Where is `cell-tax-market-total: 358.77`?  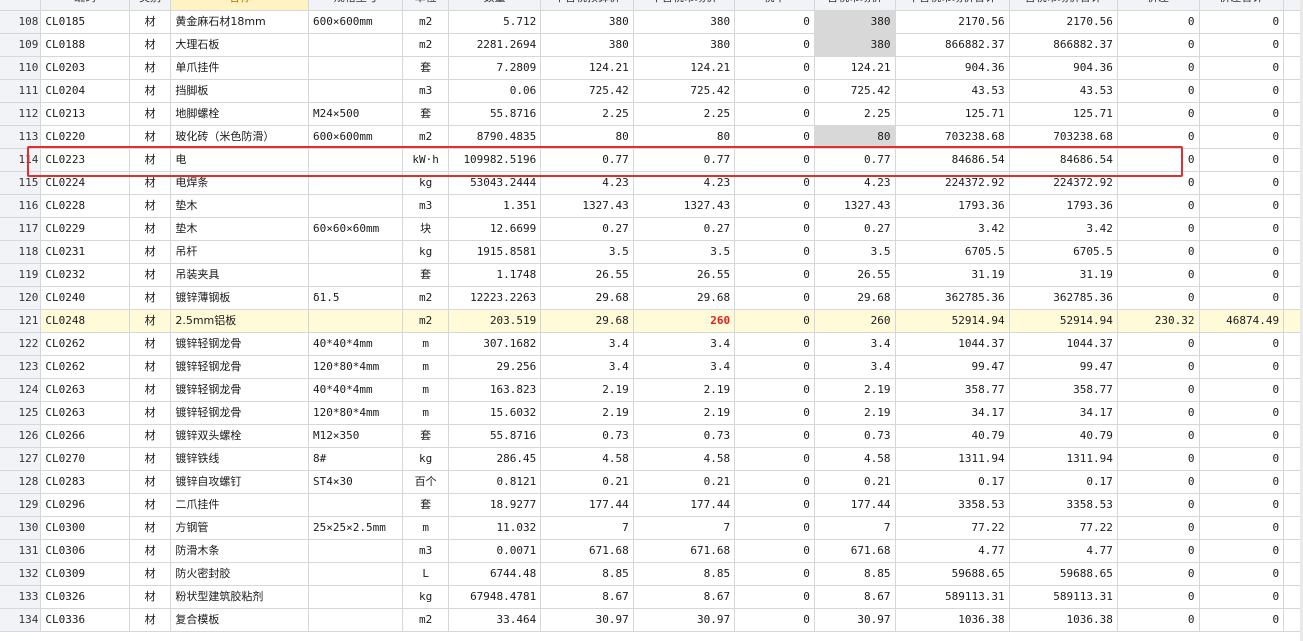 cell-tax-market-total: 358.77 is located at coordinates (1063, 390).